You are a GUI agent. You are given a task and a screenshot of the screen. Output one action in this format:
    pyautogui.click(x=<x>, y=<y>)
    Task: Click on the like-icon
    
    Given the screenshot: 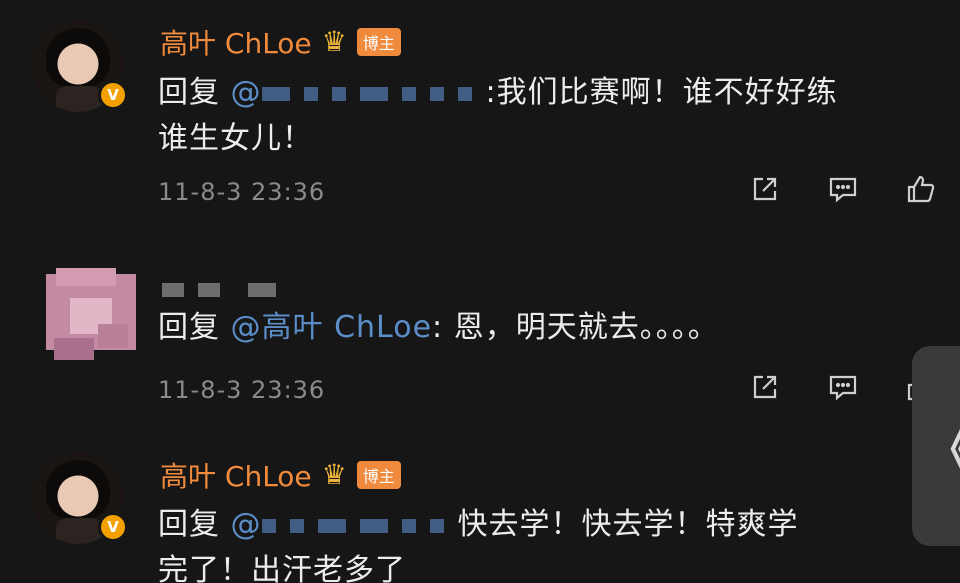 What is the action you would take?
    pyautogui.click(x=921, y=189)
    